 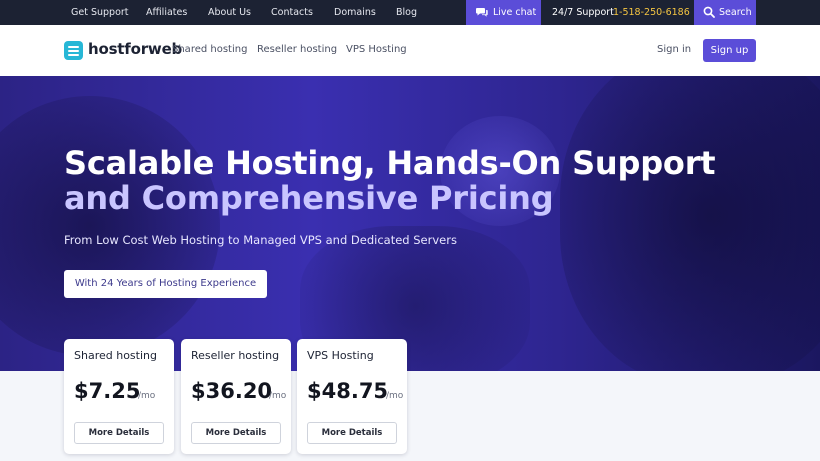 I want to click on search-button: Search, so click(x=725, y=12).